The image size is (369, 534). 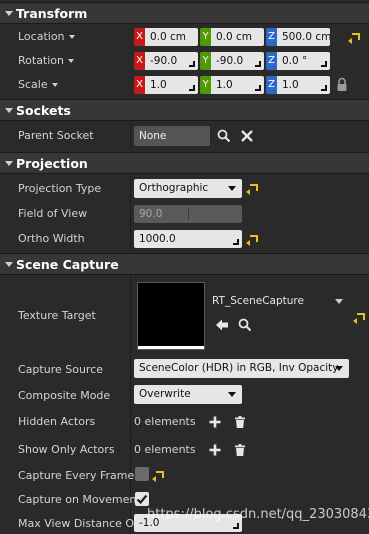 I want to click on capture-source-value: SceneColor (HDR) in RGB, Inv Opacity, so click(x=239, y=368).